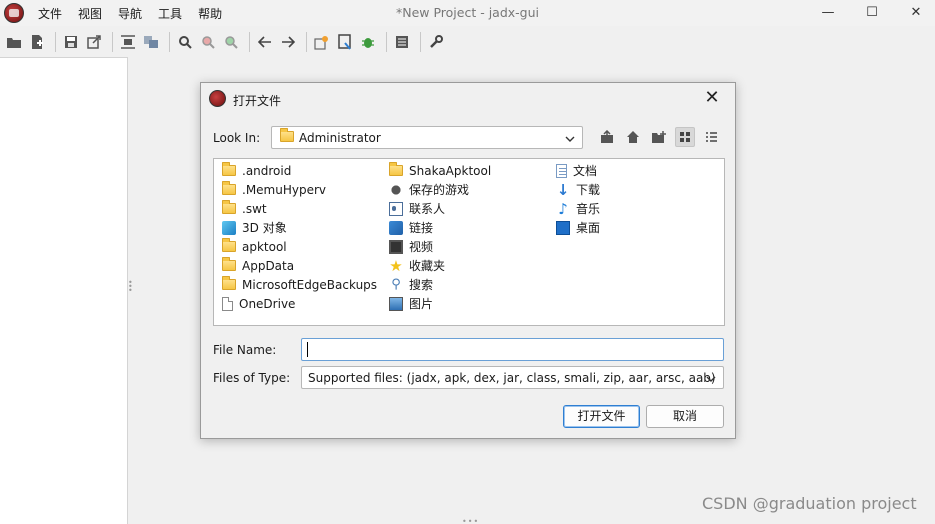  Describe the element at coordinates (252, 378) in the screenshot. I see `files-of-type-label: Files of Type:` at that location.